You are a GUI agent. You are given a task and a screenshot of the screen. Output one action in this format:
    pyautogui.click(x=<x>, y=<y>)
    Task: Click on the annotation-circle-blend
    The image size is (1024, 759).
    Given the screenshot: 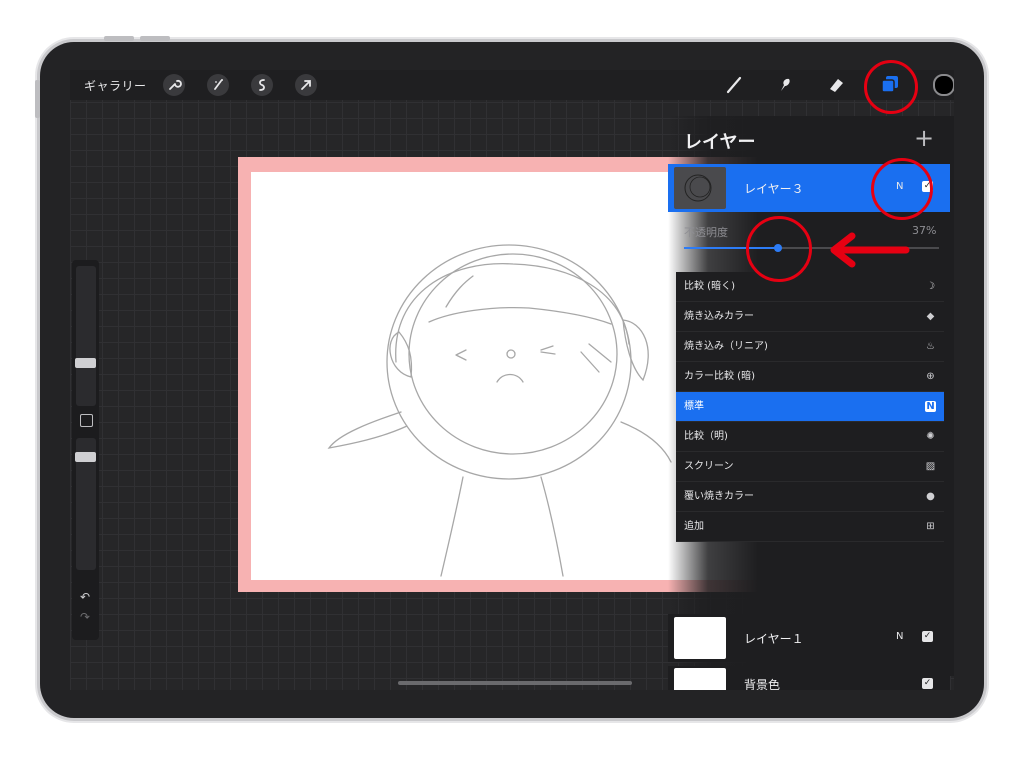 What is the action you would take?
    pyautogui.click(x=902, y=189)
    